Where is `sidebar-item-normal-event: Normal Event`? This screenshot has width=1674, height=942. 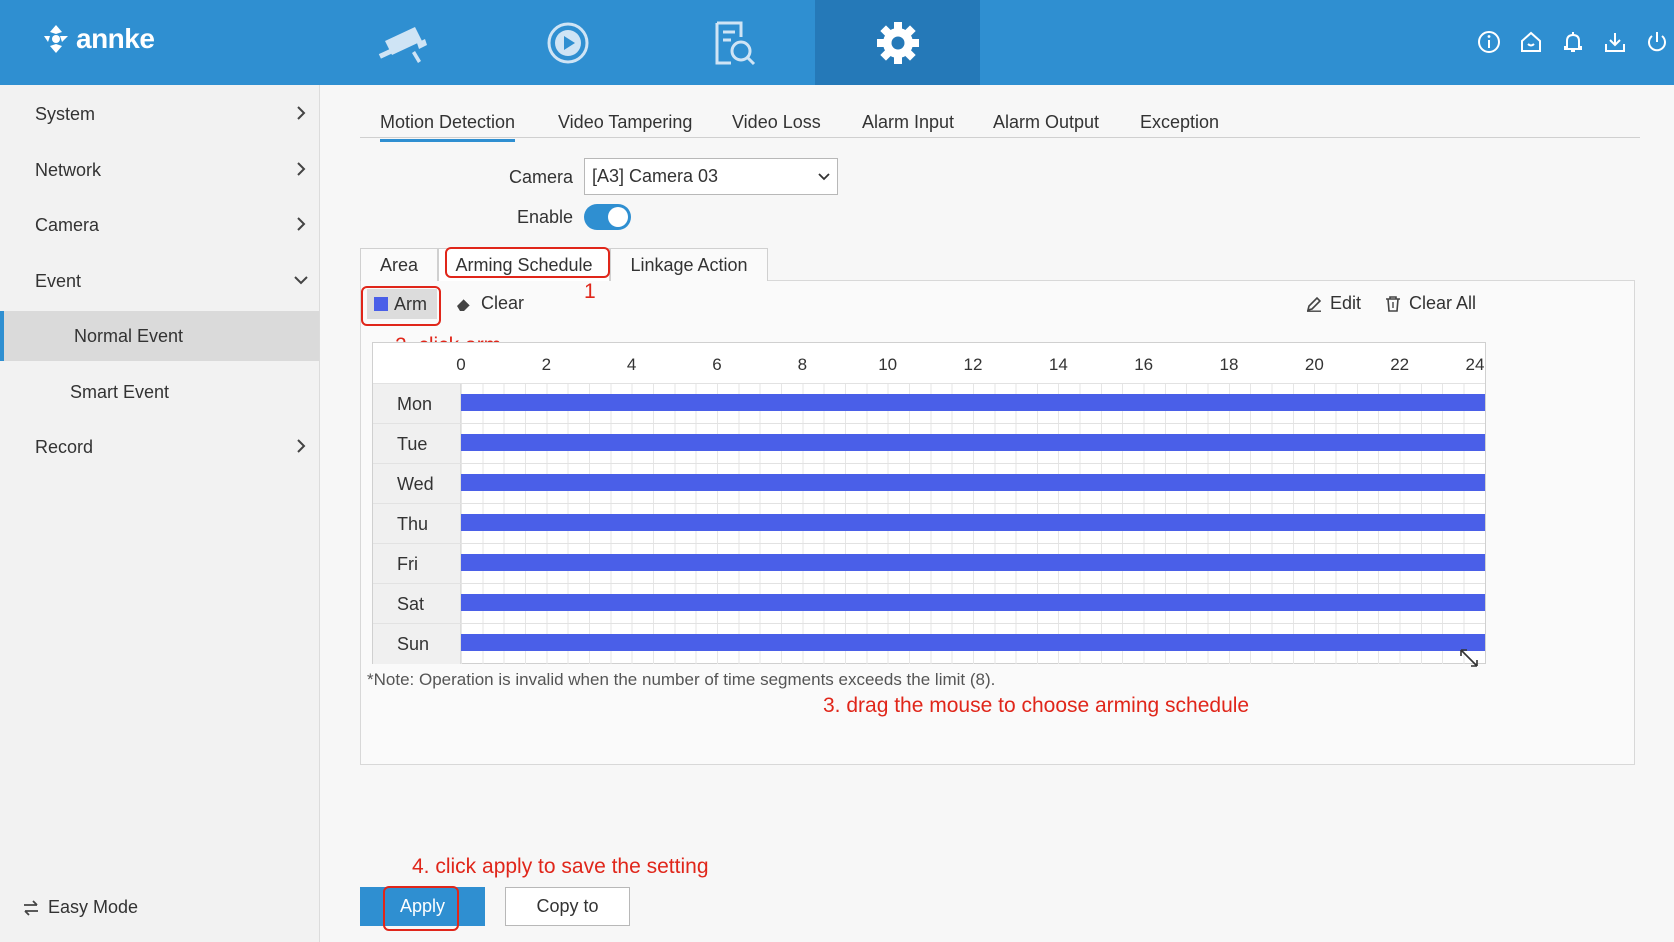
sidebar-item-normal-event: Normal Event is located at coordinates (159, 336).